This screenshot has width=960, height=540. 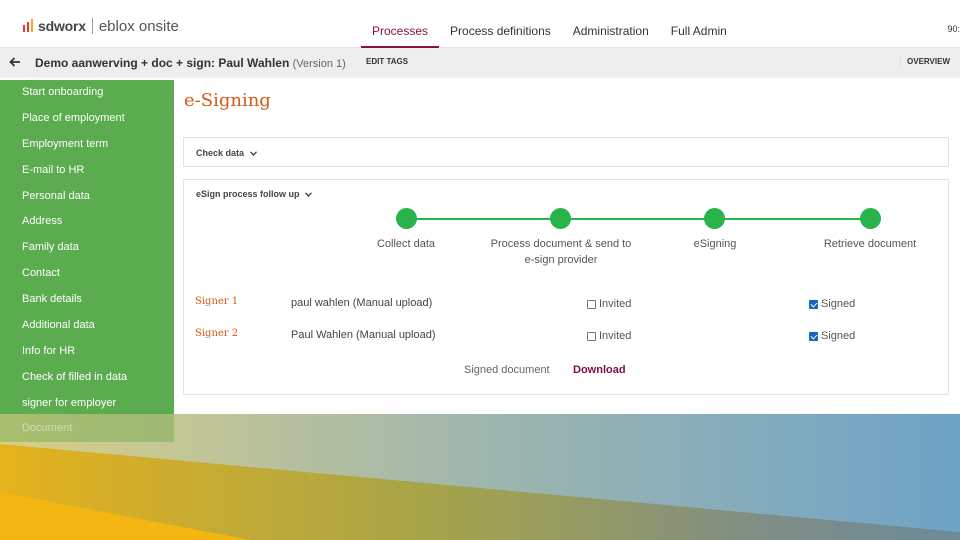 What do you see at coordinates (714, 218) in the screenshot?
I see `step-dot-esigning` at bounding box center [714, 218].